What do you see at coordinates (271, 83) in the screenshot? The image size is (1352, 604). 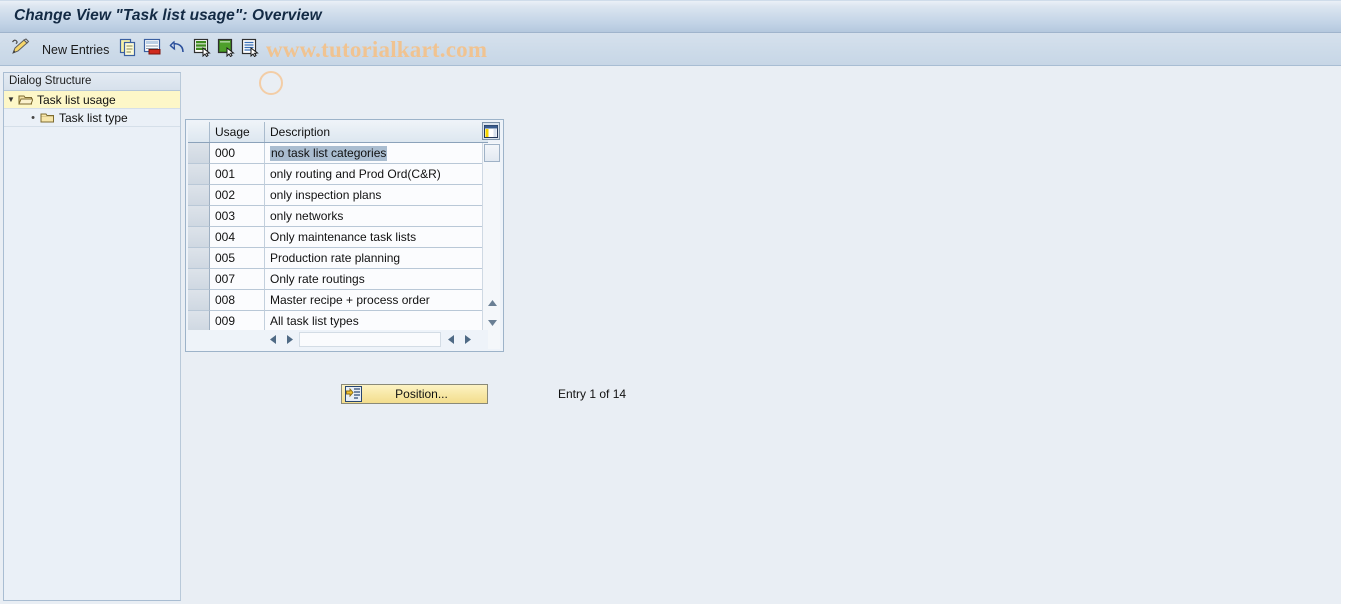 I see `watermark-circle-icon` at bounding box center [271, 83].